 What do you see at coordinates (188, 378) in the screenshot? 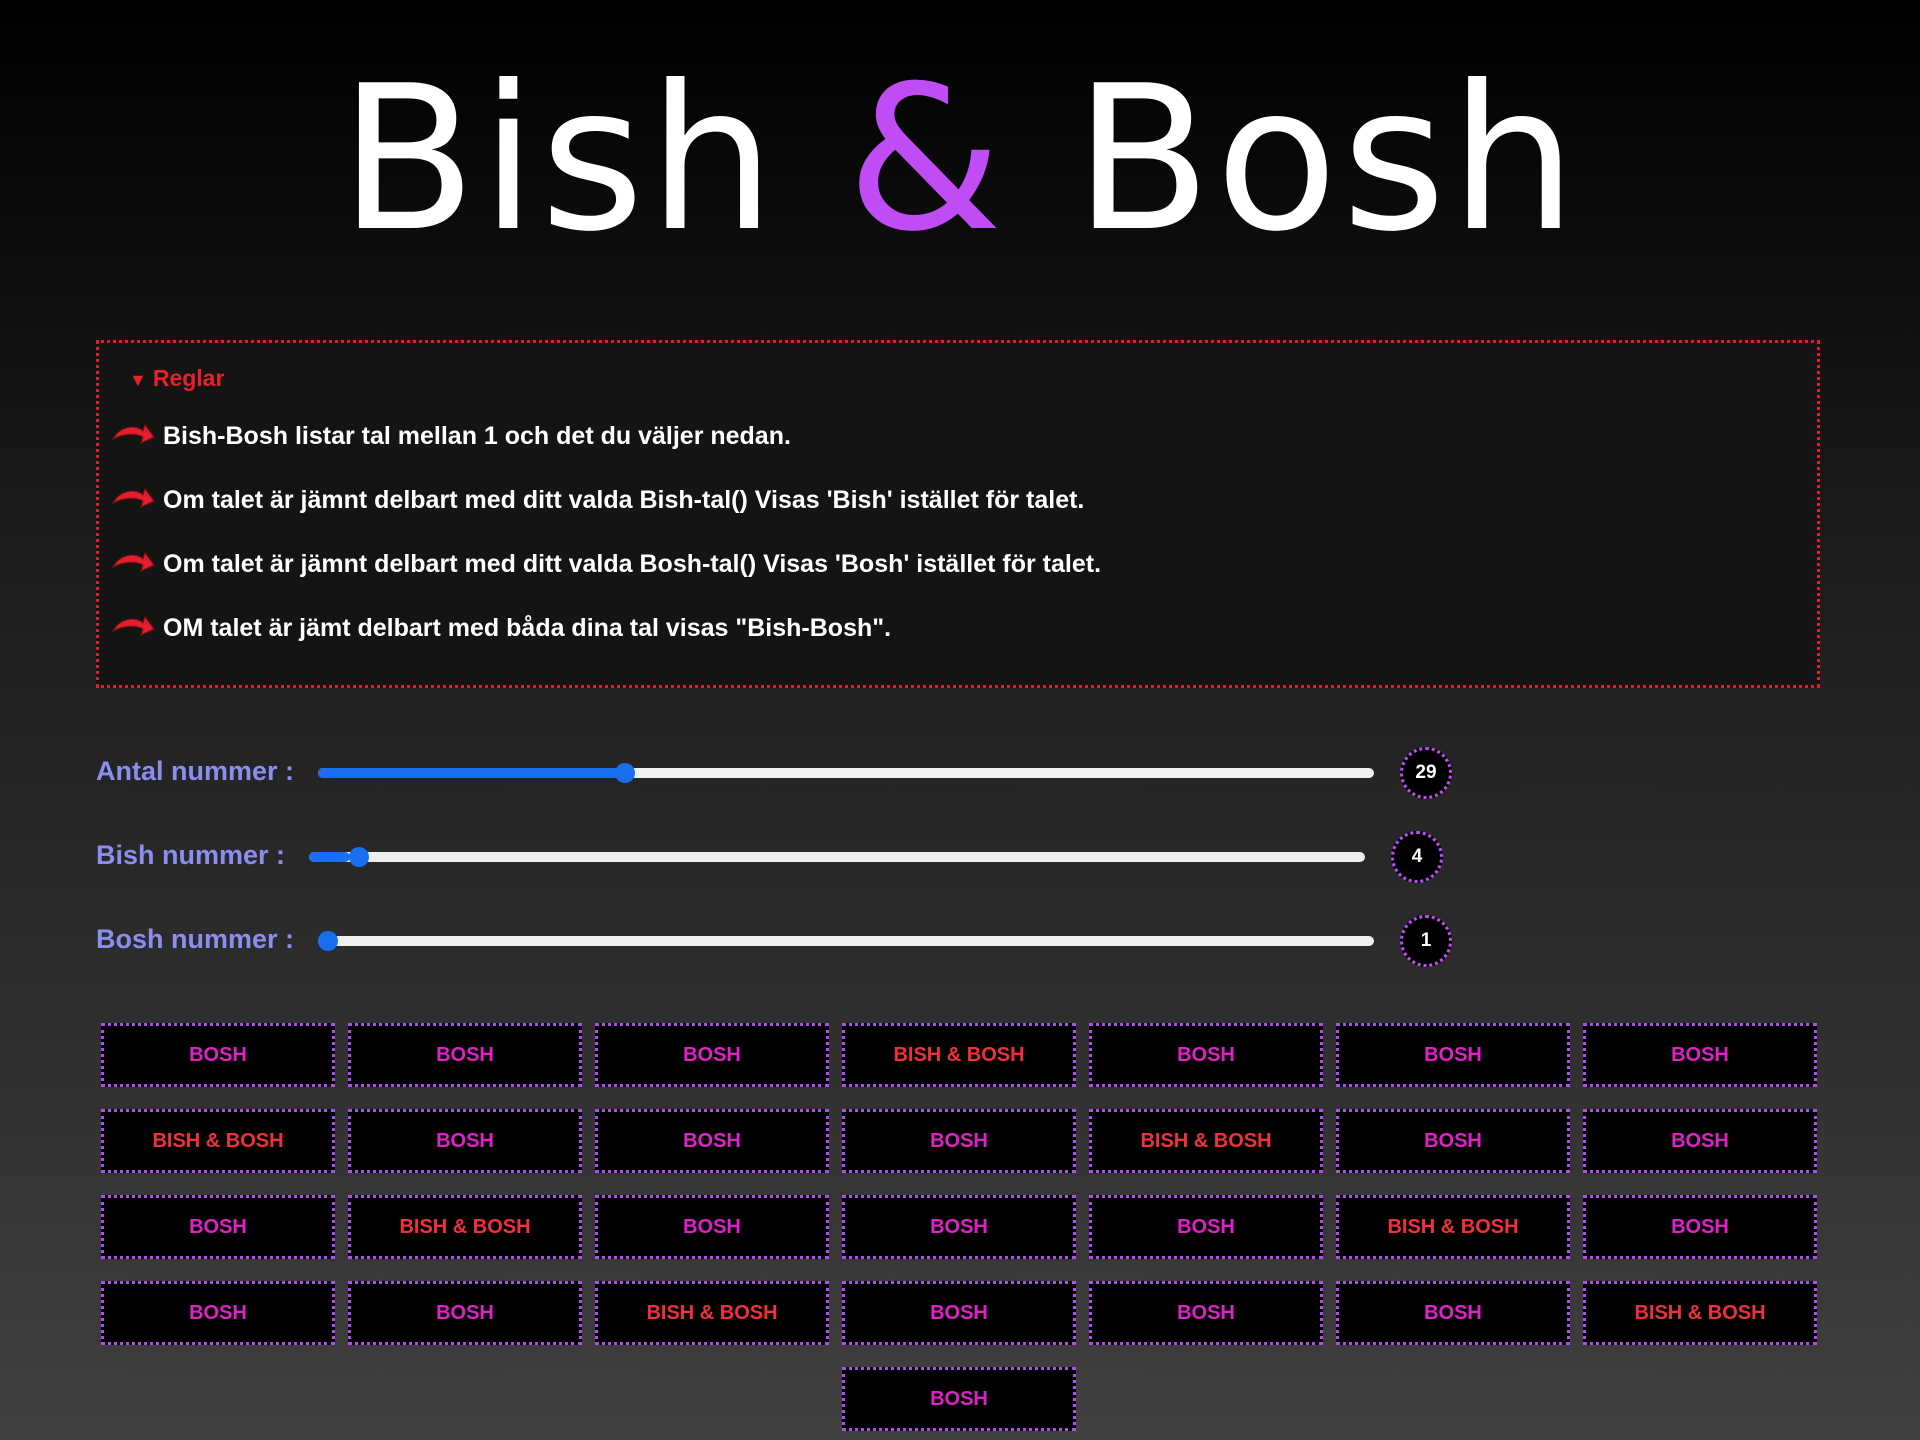
I see `rules-summary-label: Reglar` at bounding box center [188, 378].